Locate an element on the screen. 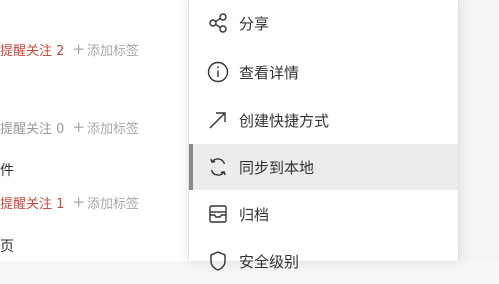  menu-item-label: 归档 is located at coordinates (254, 214).